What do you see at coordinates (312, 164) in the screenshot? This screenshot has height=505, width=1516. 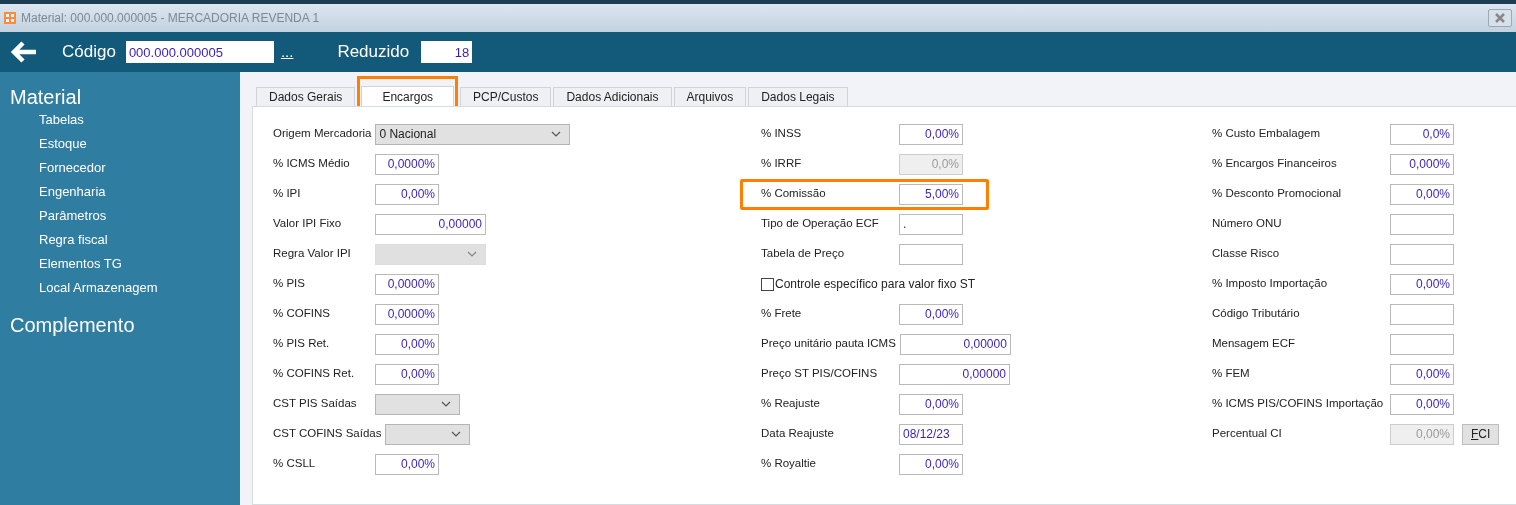 I see `field-label: % ICMS Médio` at bounding box center [312, 164].